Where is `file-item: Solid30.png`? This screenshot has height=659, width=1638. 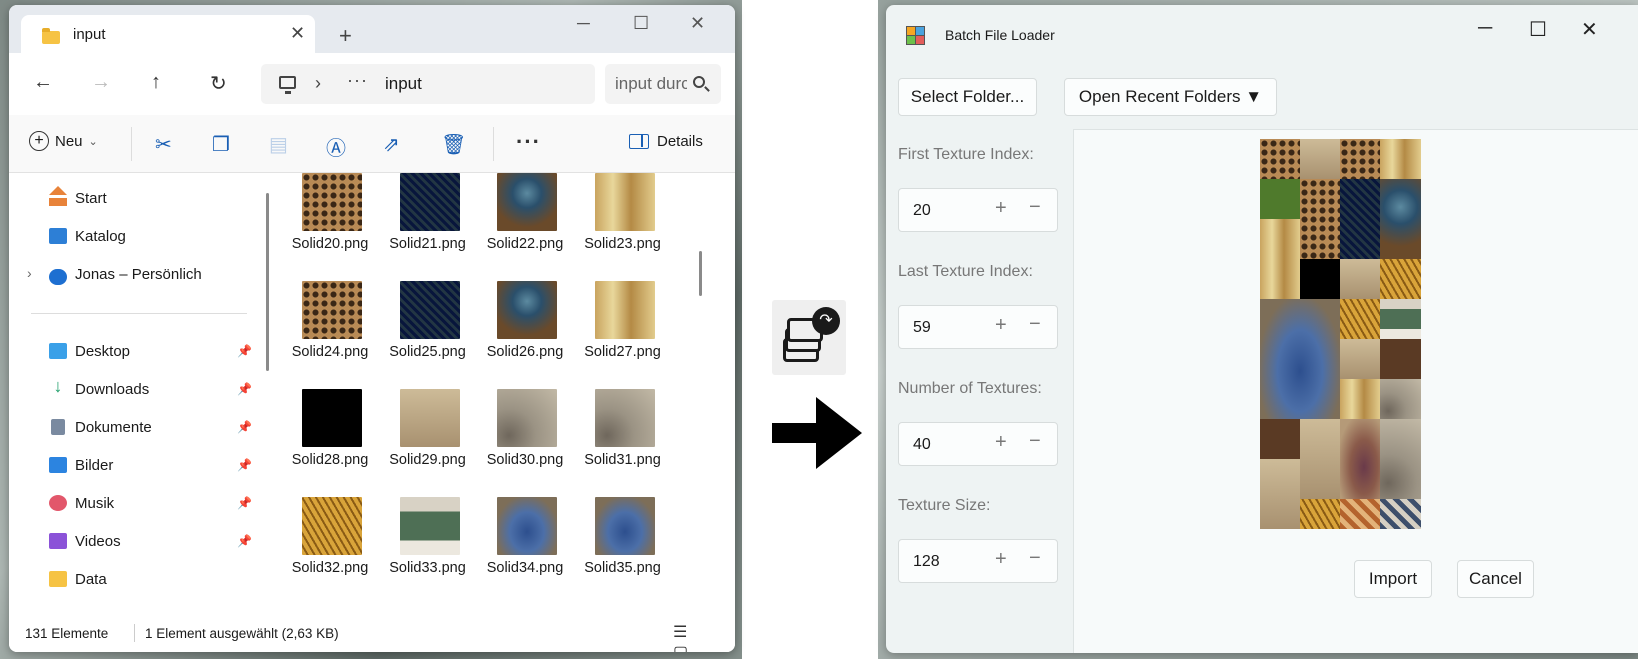
file-item: Solid30.png is located at coordinates (525, 441).